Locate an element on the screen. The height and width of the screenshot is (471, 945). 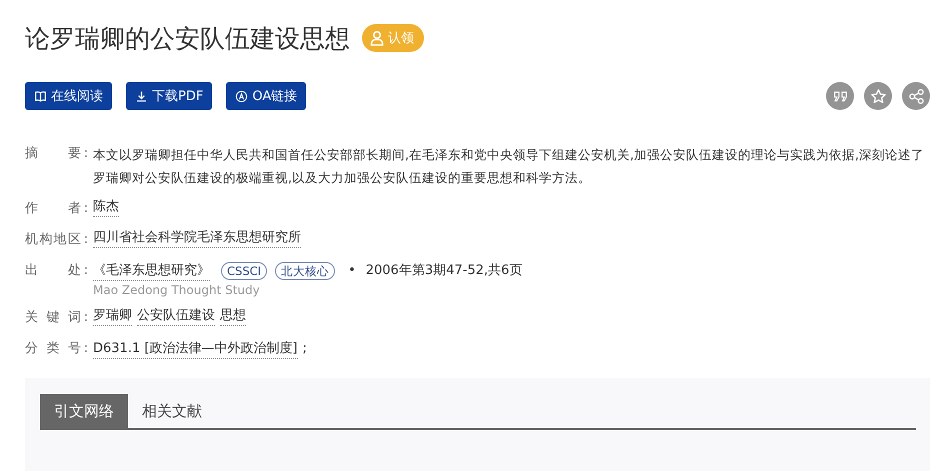
index-tag: CSSCI is located at coordinates (244, 271).